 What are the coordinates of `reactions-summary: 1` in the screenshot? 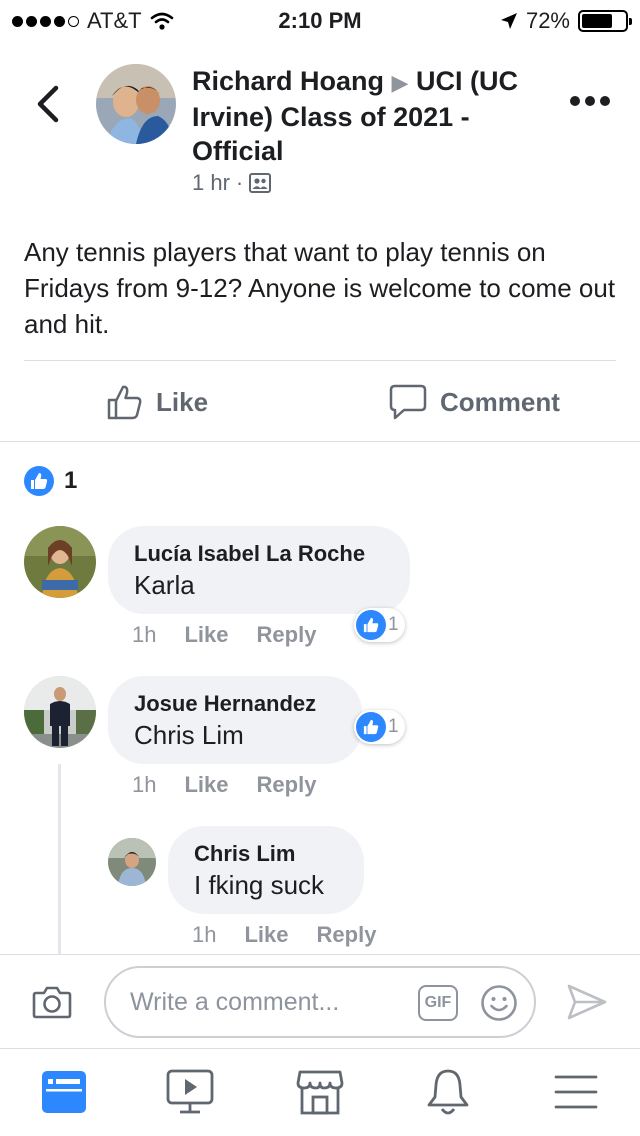 It's located at (50, 481).